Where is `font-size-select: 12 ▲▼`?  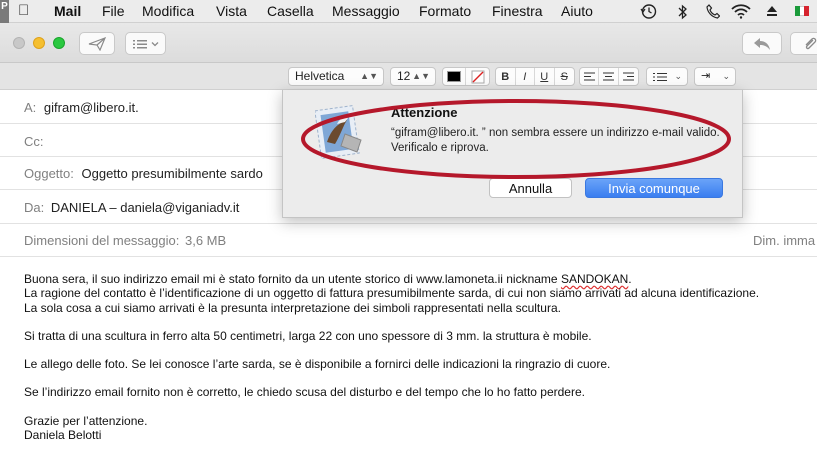 font-size-select: 12 ▲▼ is located at coordinates (413, 76).